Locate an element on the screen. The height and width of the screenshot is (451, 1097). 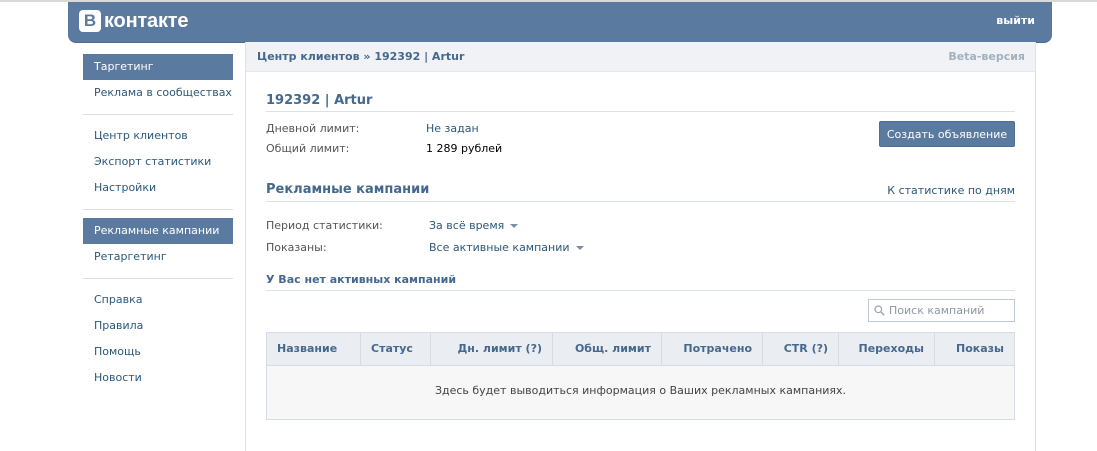
sidebar-item-news: Новости is located at coordinates (158, 378).